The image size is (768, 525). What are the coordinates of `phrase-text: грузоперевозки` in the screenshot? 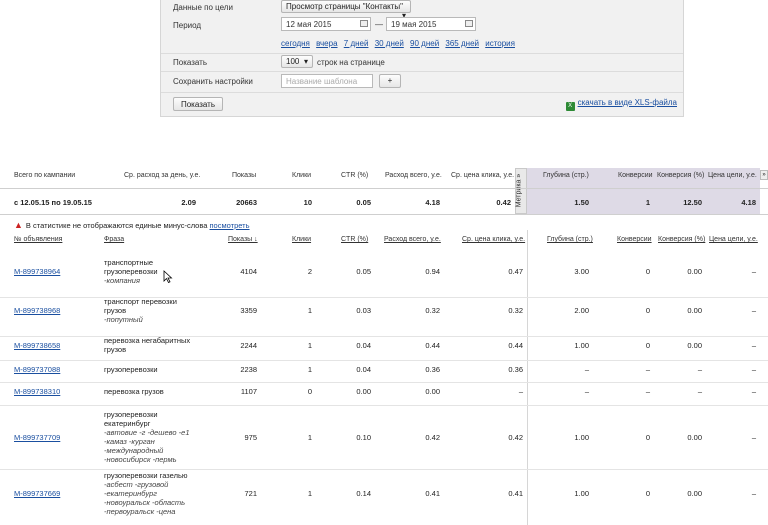 It's located at (131, 414).